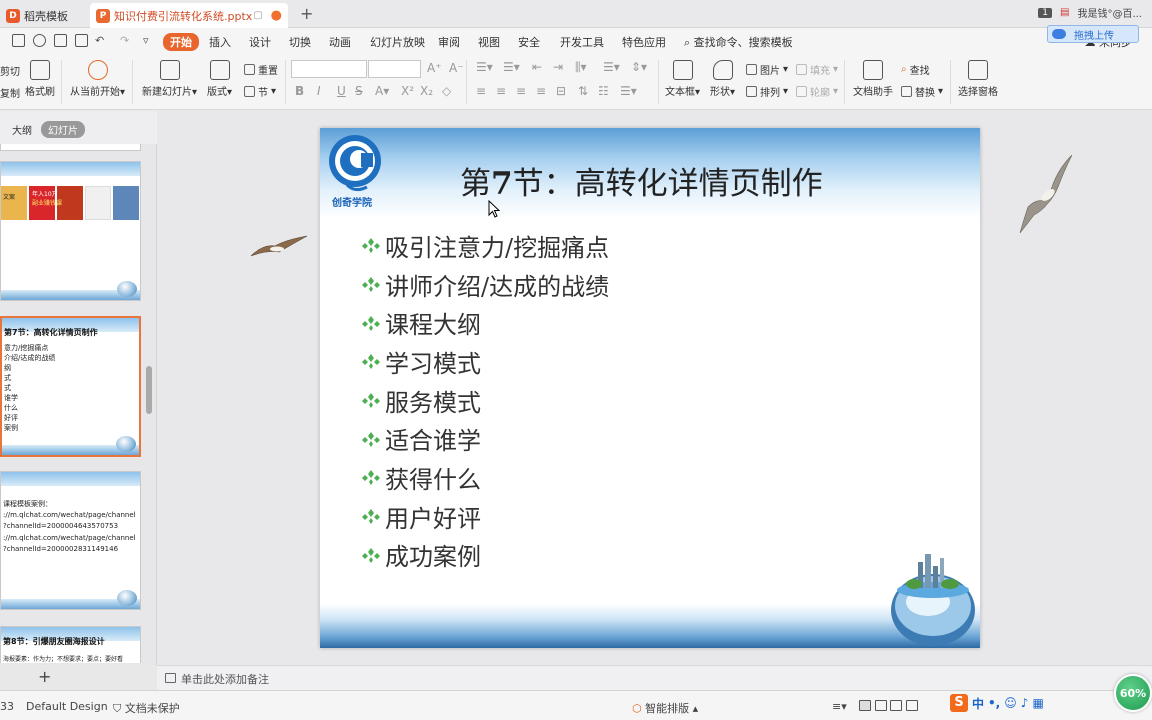  I want to click on diamond-bullet-icon, so click(371, 323).